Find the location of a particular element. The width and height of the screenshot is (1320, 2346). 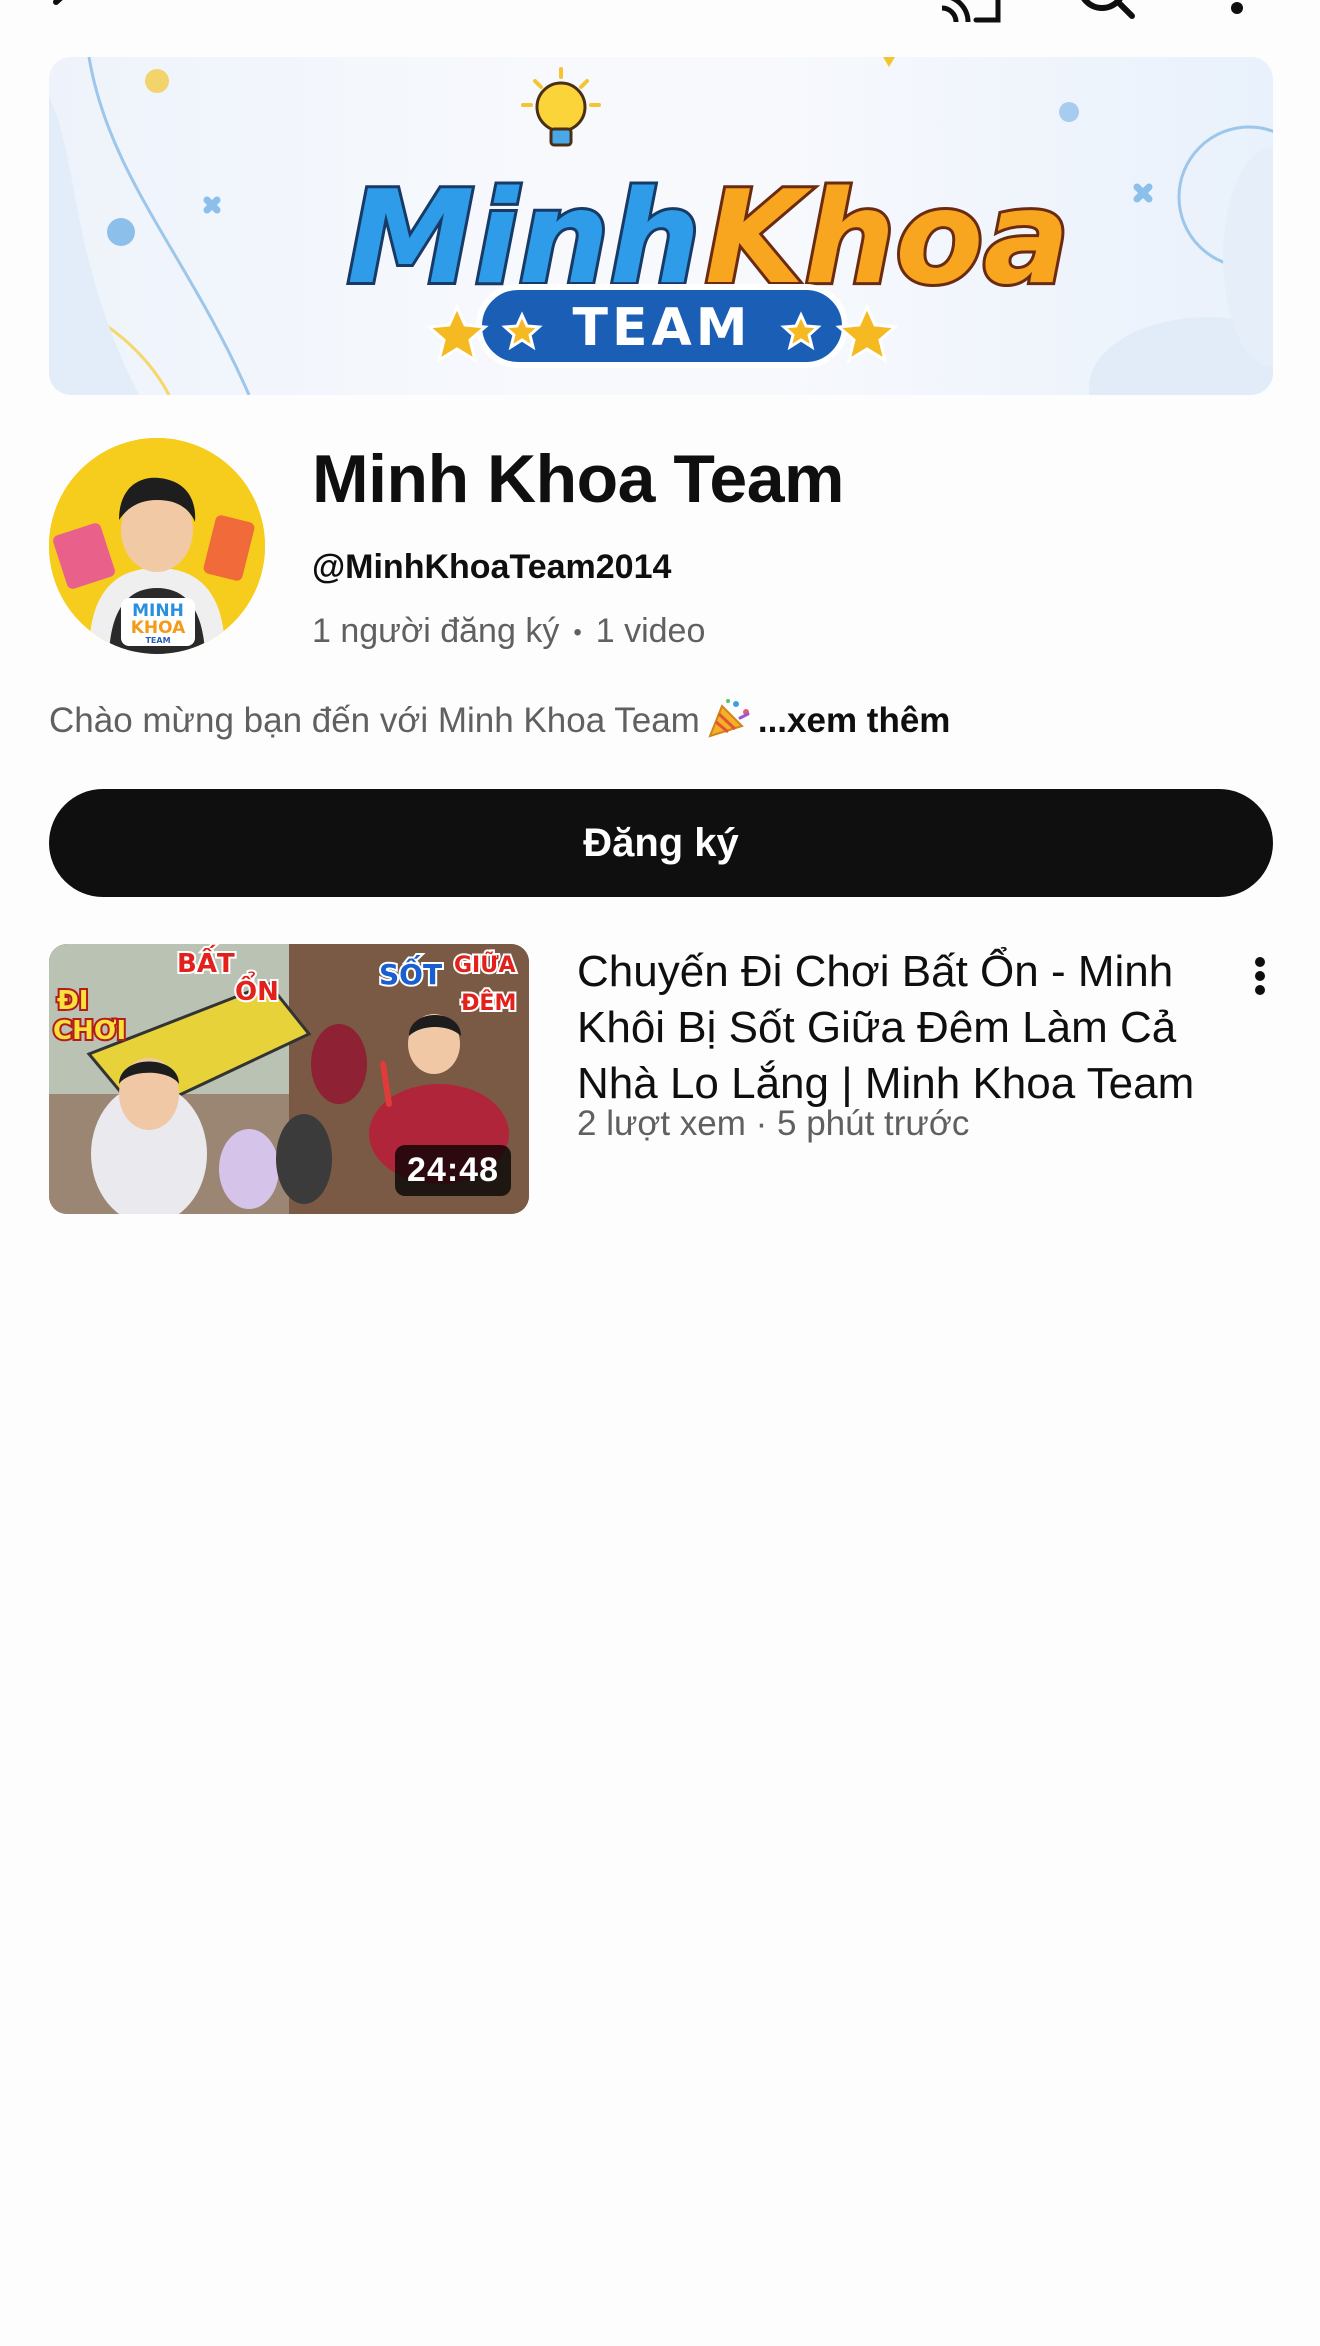

search-icon is located at coordinates (1106, 14).